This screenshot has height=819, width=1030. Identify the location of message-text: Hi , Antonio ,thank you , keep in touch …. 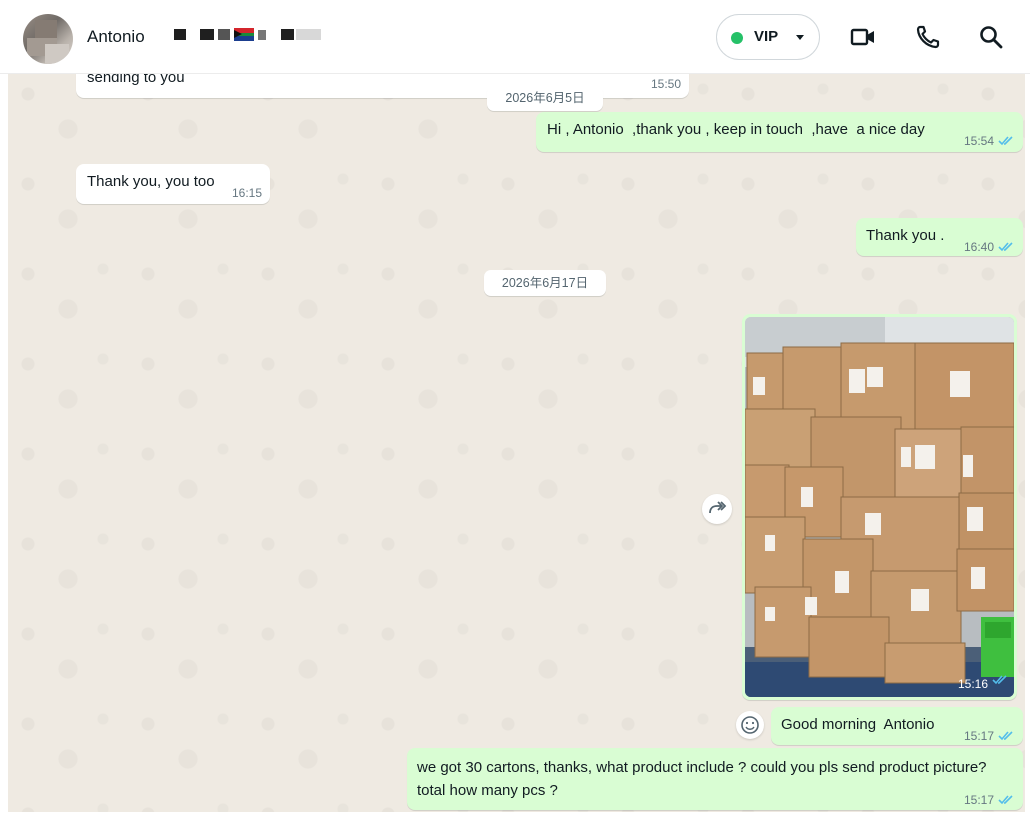
(736, 129).